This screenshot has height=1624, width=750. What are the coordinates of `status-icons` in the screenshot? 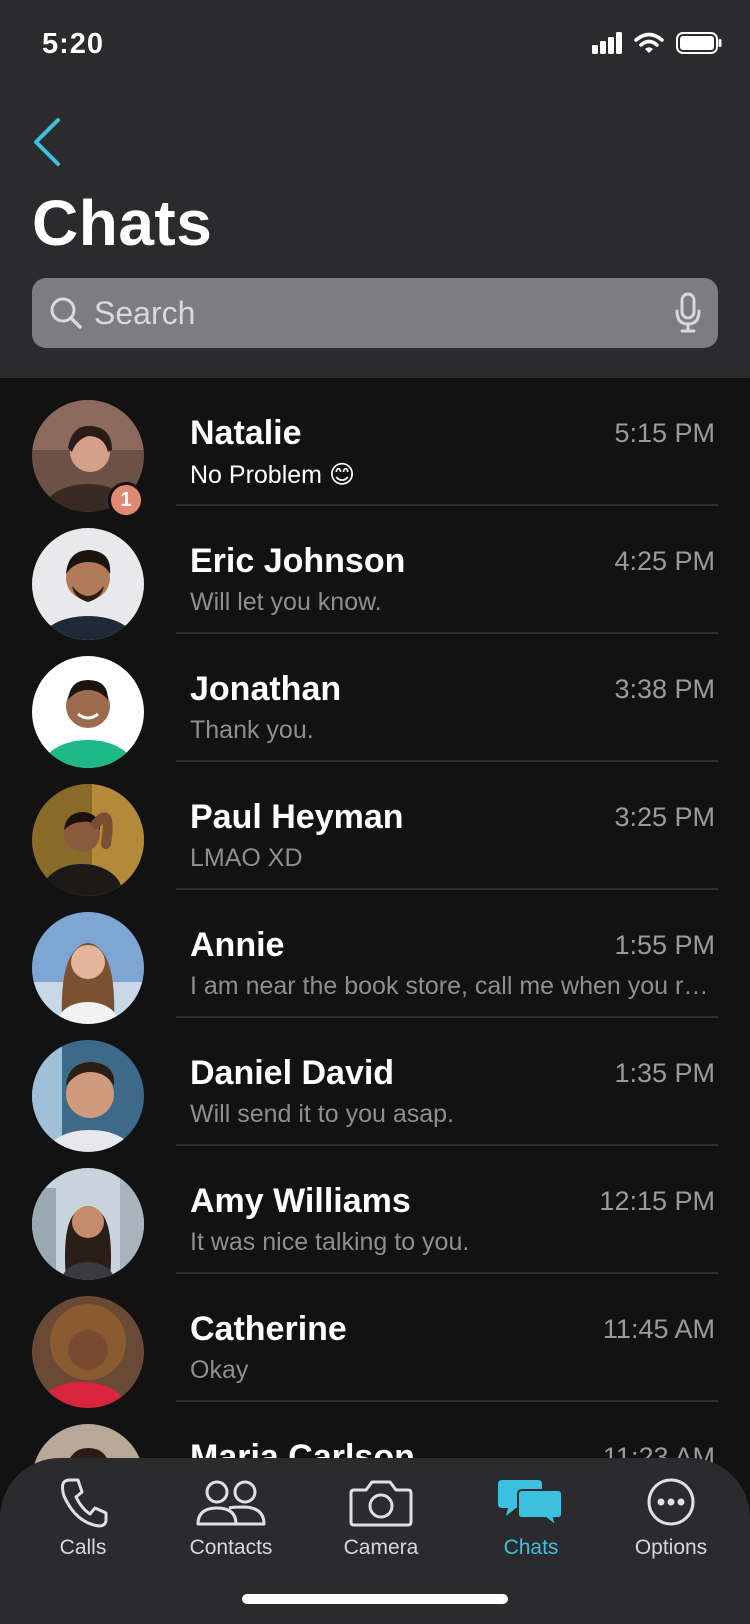 It's located at (657, 43).